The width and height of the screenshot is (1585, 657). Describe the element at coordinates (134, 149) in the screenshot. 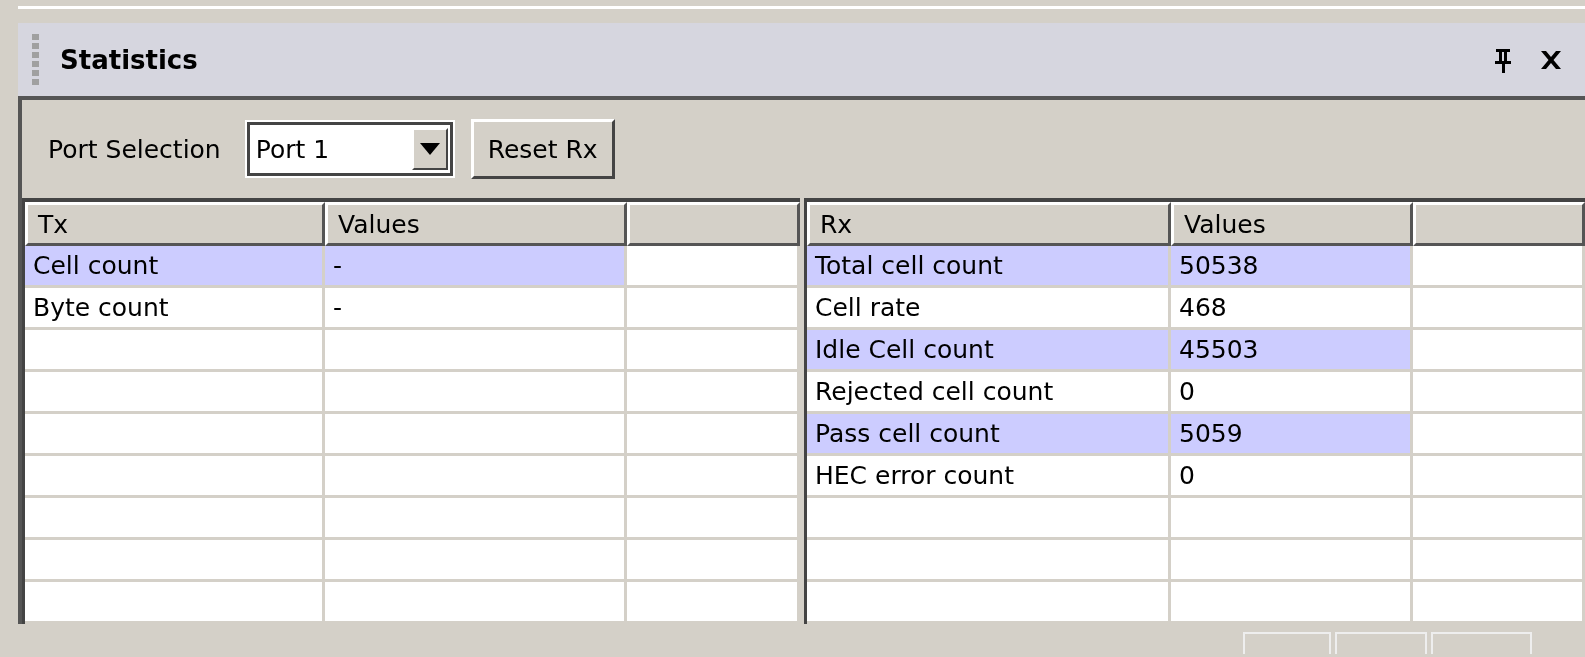

I see `port-selection-label: Port Selection` at that location.